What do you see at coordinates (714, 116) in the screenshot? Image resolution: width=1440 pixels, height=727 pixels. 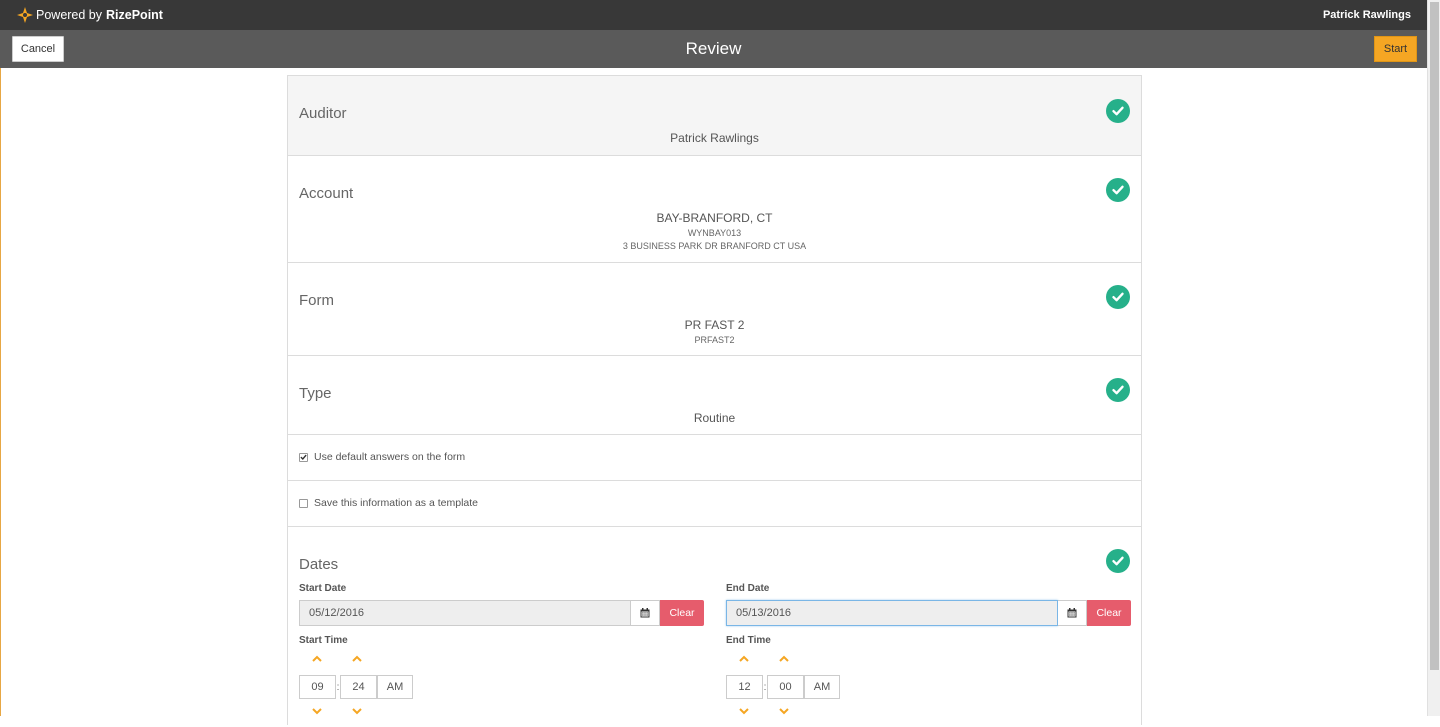 I see `auditor-section: Auditor Patrick Rawlings` at bounding box center [714, 116].